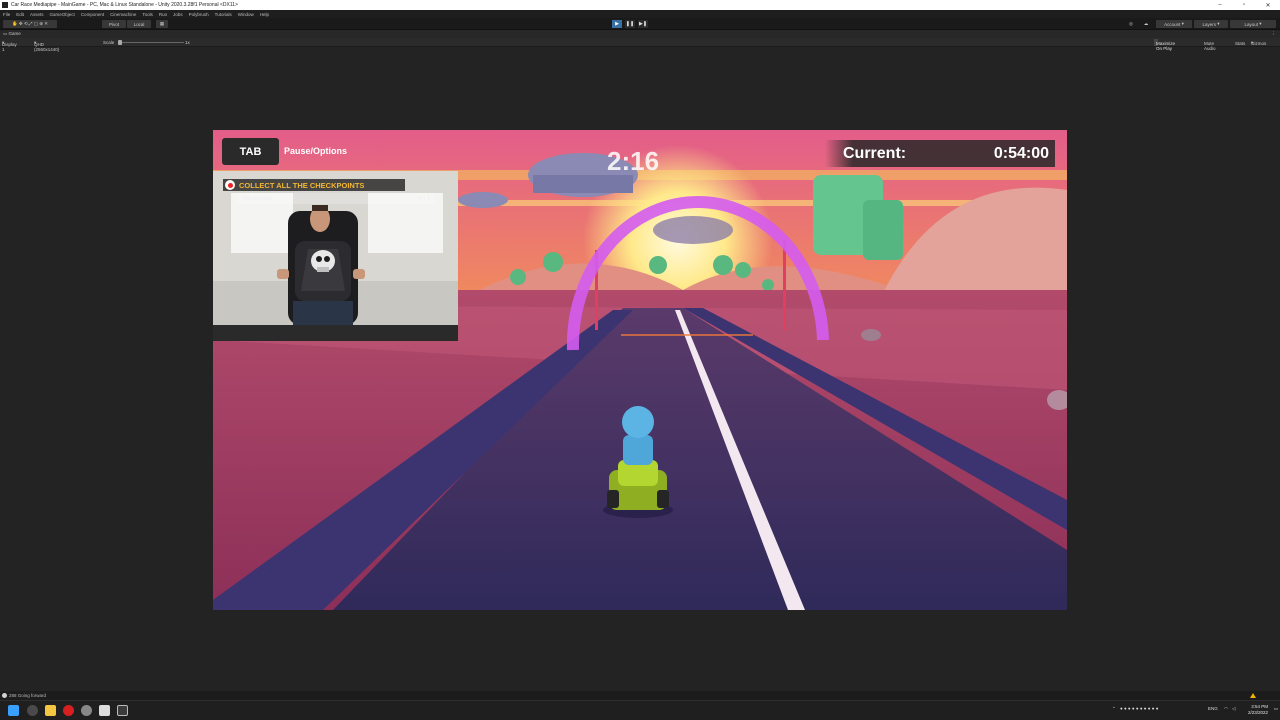  I want to click on panel-tab-bar: ▭ Game ⋮, so click(640, 34).